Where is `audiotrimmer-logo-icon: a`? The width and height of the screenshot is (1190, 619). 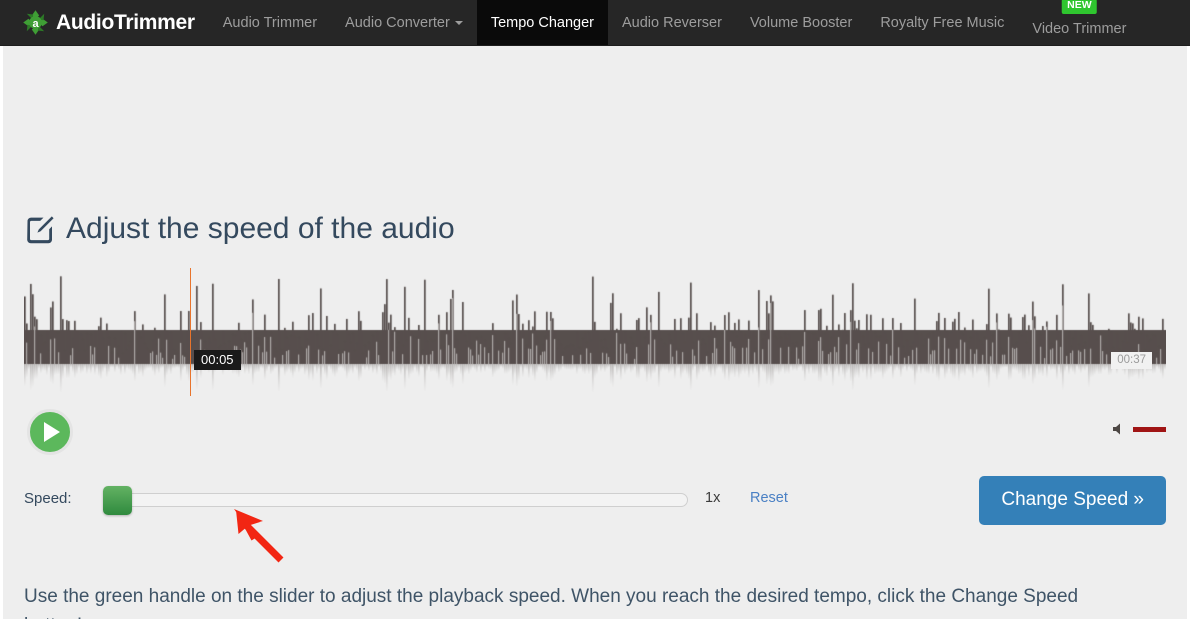 audiotrimmer-logo-icon: a is located at coordinates (35, 22).